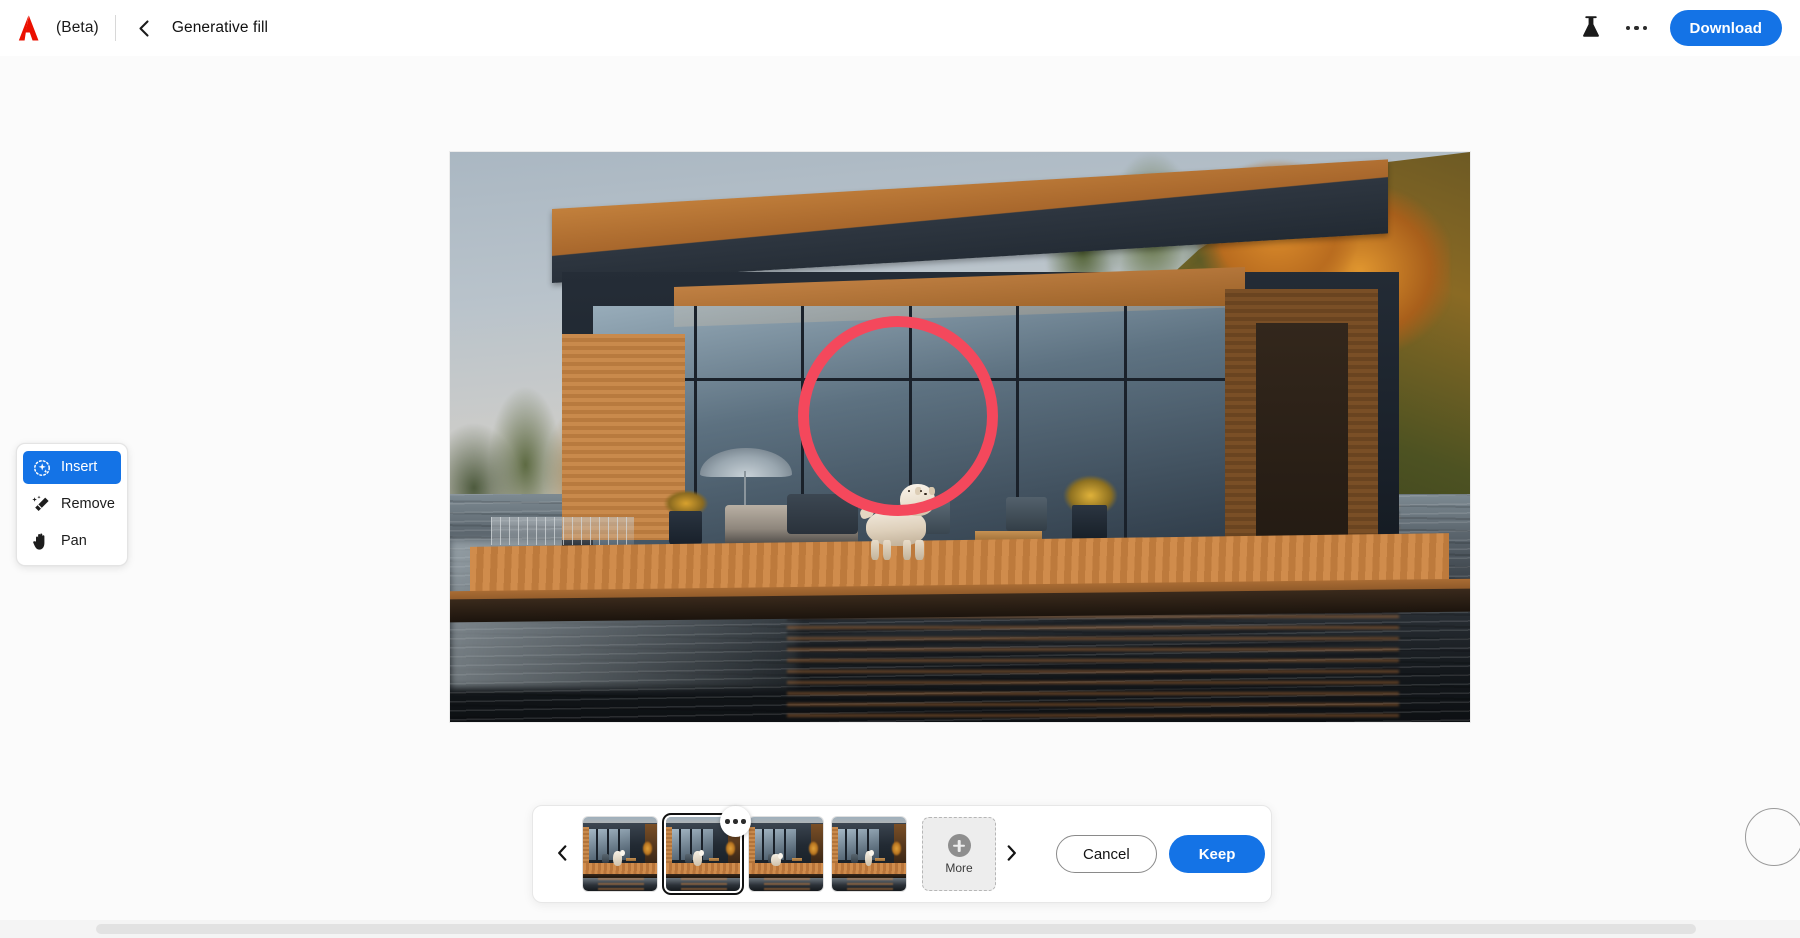 This screenshot has height=938, width=1800. What do you see at coordinates (1106, 854) in the screenshot?
I see `cancel-button: Cancel` at bounding box center [1106, 854].